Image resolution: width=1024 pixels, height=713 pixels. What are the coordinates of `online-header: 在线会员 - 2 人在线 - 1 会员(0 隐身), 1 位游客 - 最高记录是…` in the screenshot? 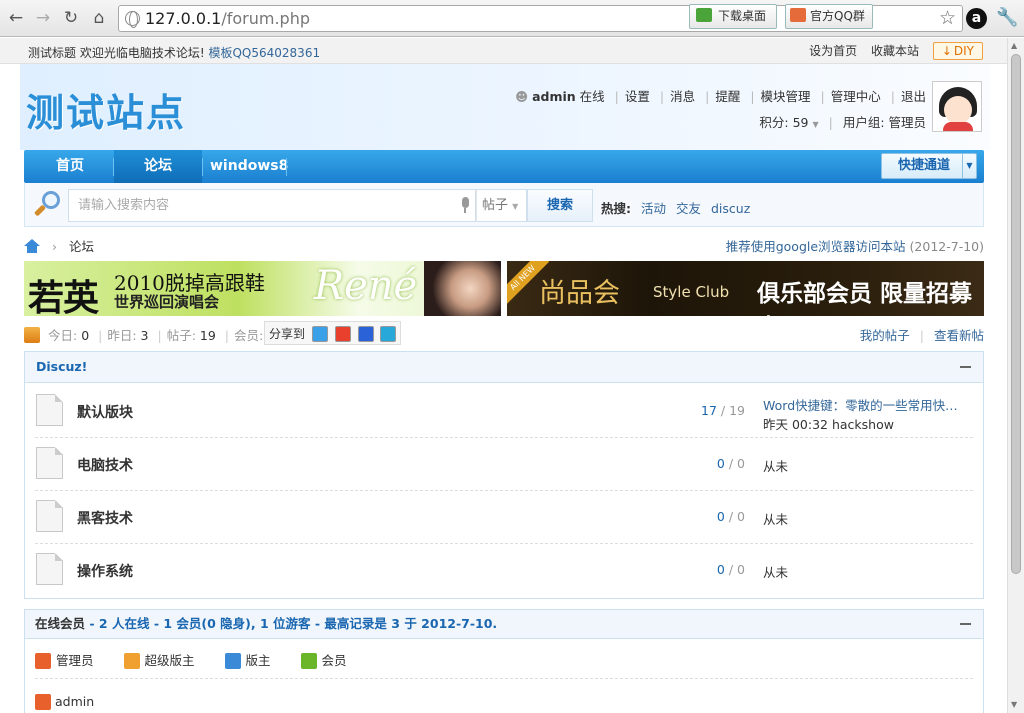 It's located at (504, 624).